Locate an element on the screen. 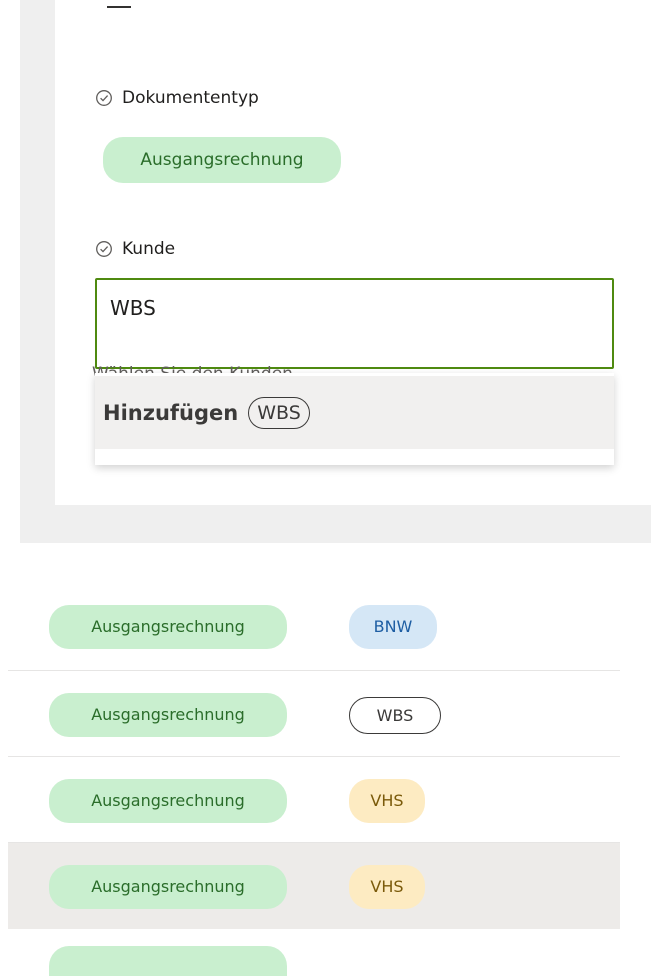  doctype-value-pill: Ausgangsrechnung is located at coordinates (222, 160).